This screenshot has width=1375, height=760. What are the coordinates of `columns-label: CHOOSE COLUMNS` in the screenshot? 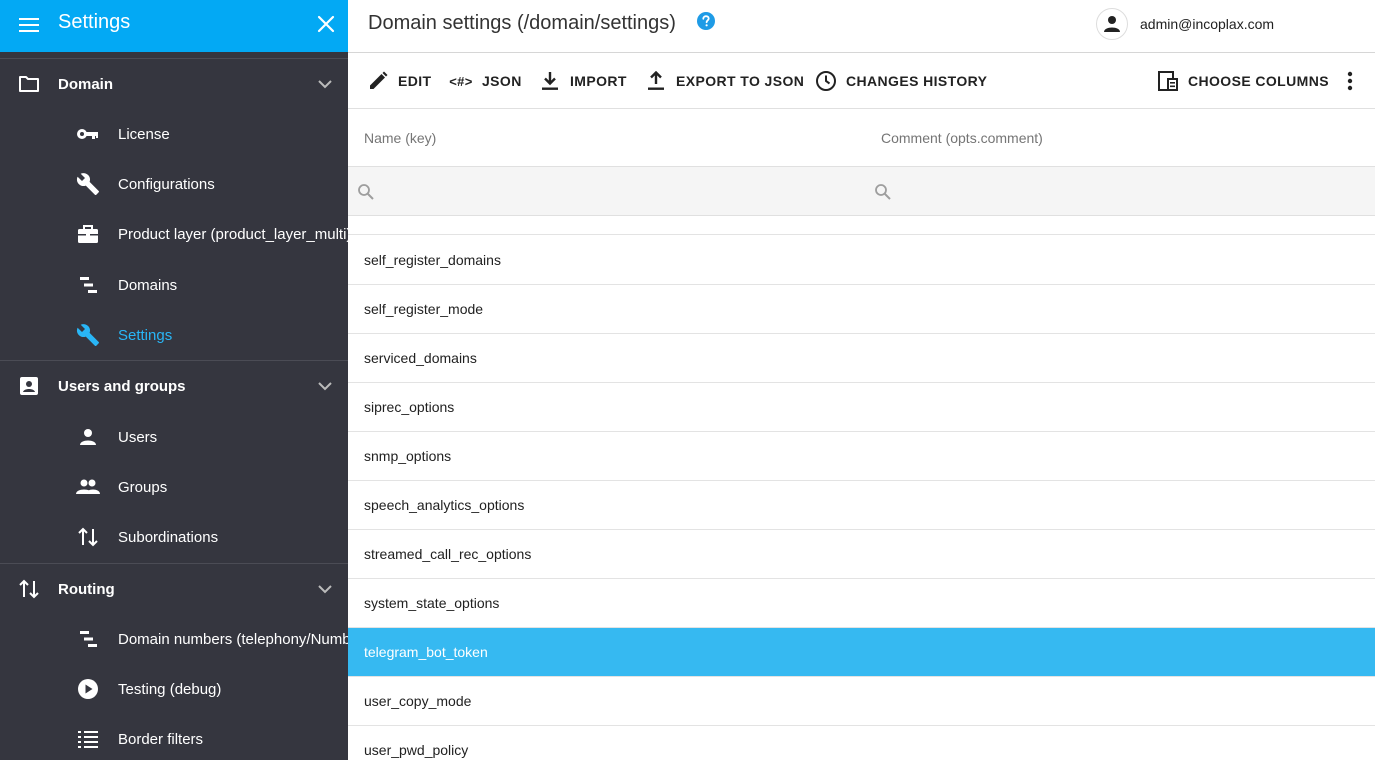 It's located at (1258, 81).